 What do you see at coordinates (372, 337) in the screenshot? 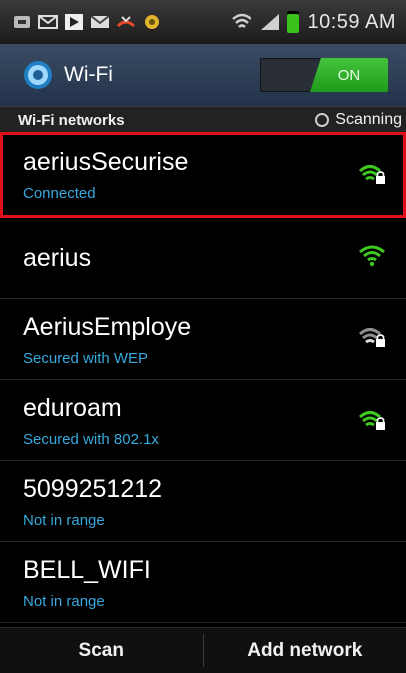
I see `wifi-secured-weak-icon` at bounding box center [372, 337].